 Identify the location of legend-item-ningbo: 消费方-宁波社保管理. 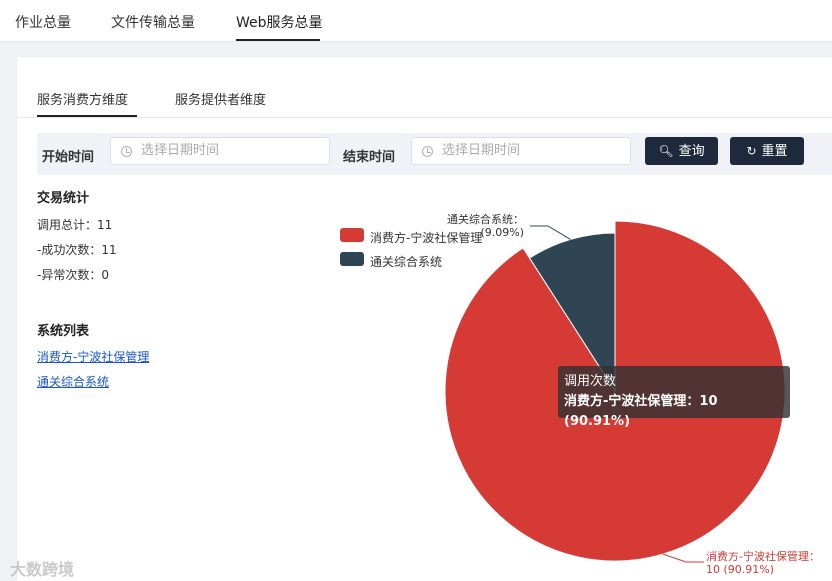
(426, 237).